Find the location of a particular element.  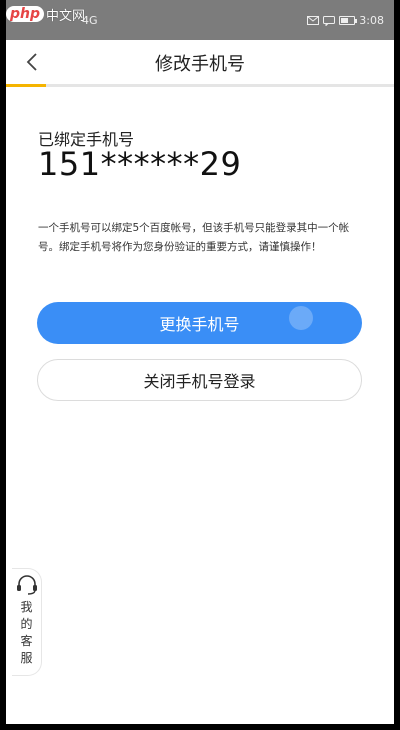

clock: 3:08 is located at coordinates (371, 20).